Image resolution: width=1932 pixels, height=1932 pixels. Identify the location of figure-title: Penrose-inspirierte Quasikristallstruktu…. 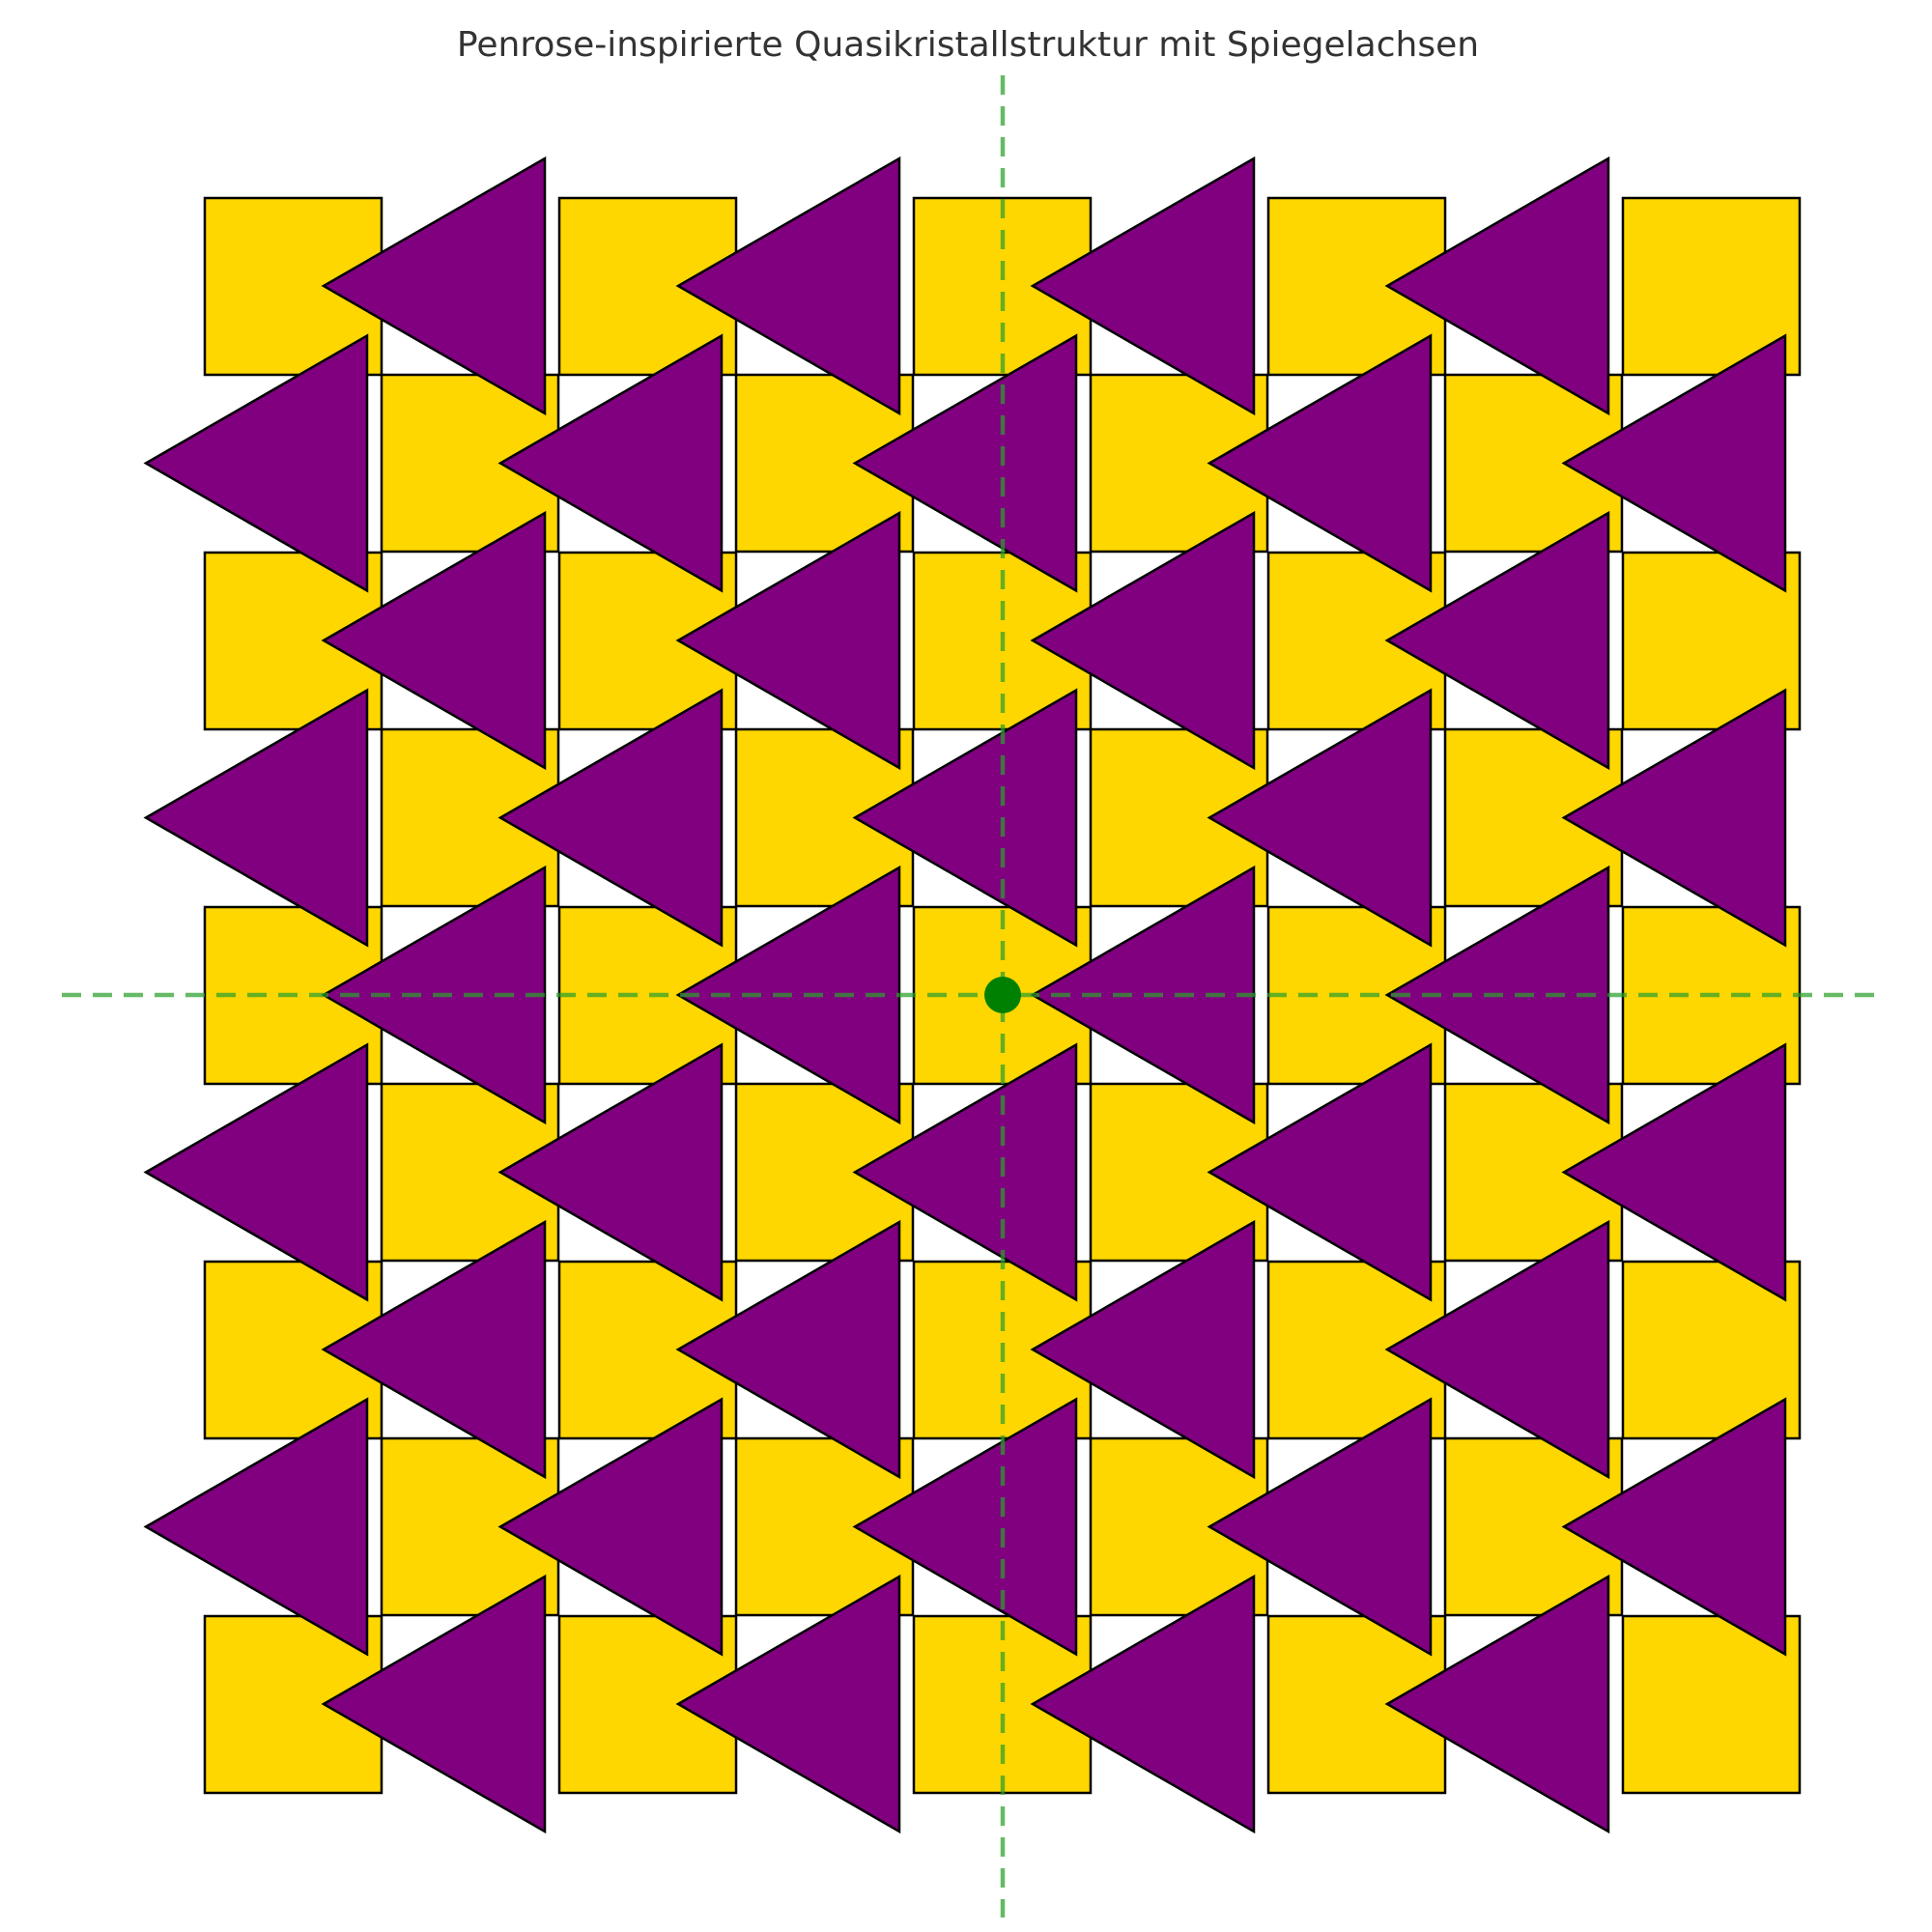
(968, 45).